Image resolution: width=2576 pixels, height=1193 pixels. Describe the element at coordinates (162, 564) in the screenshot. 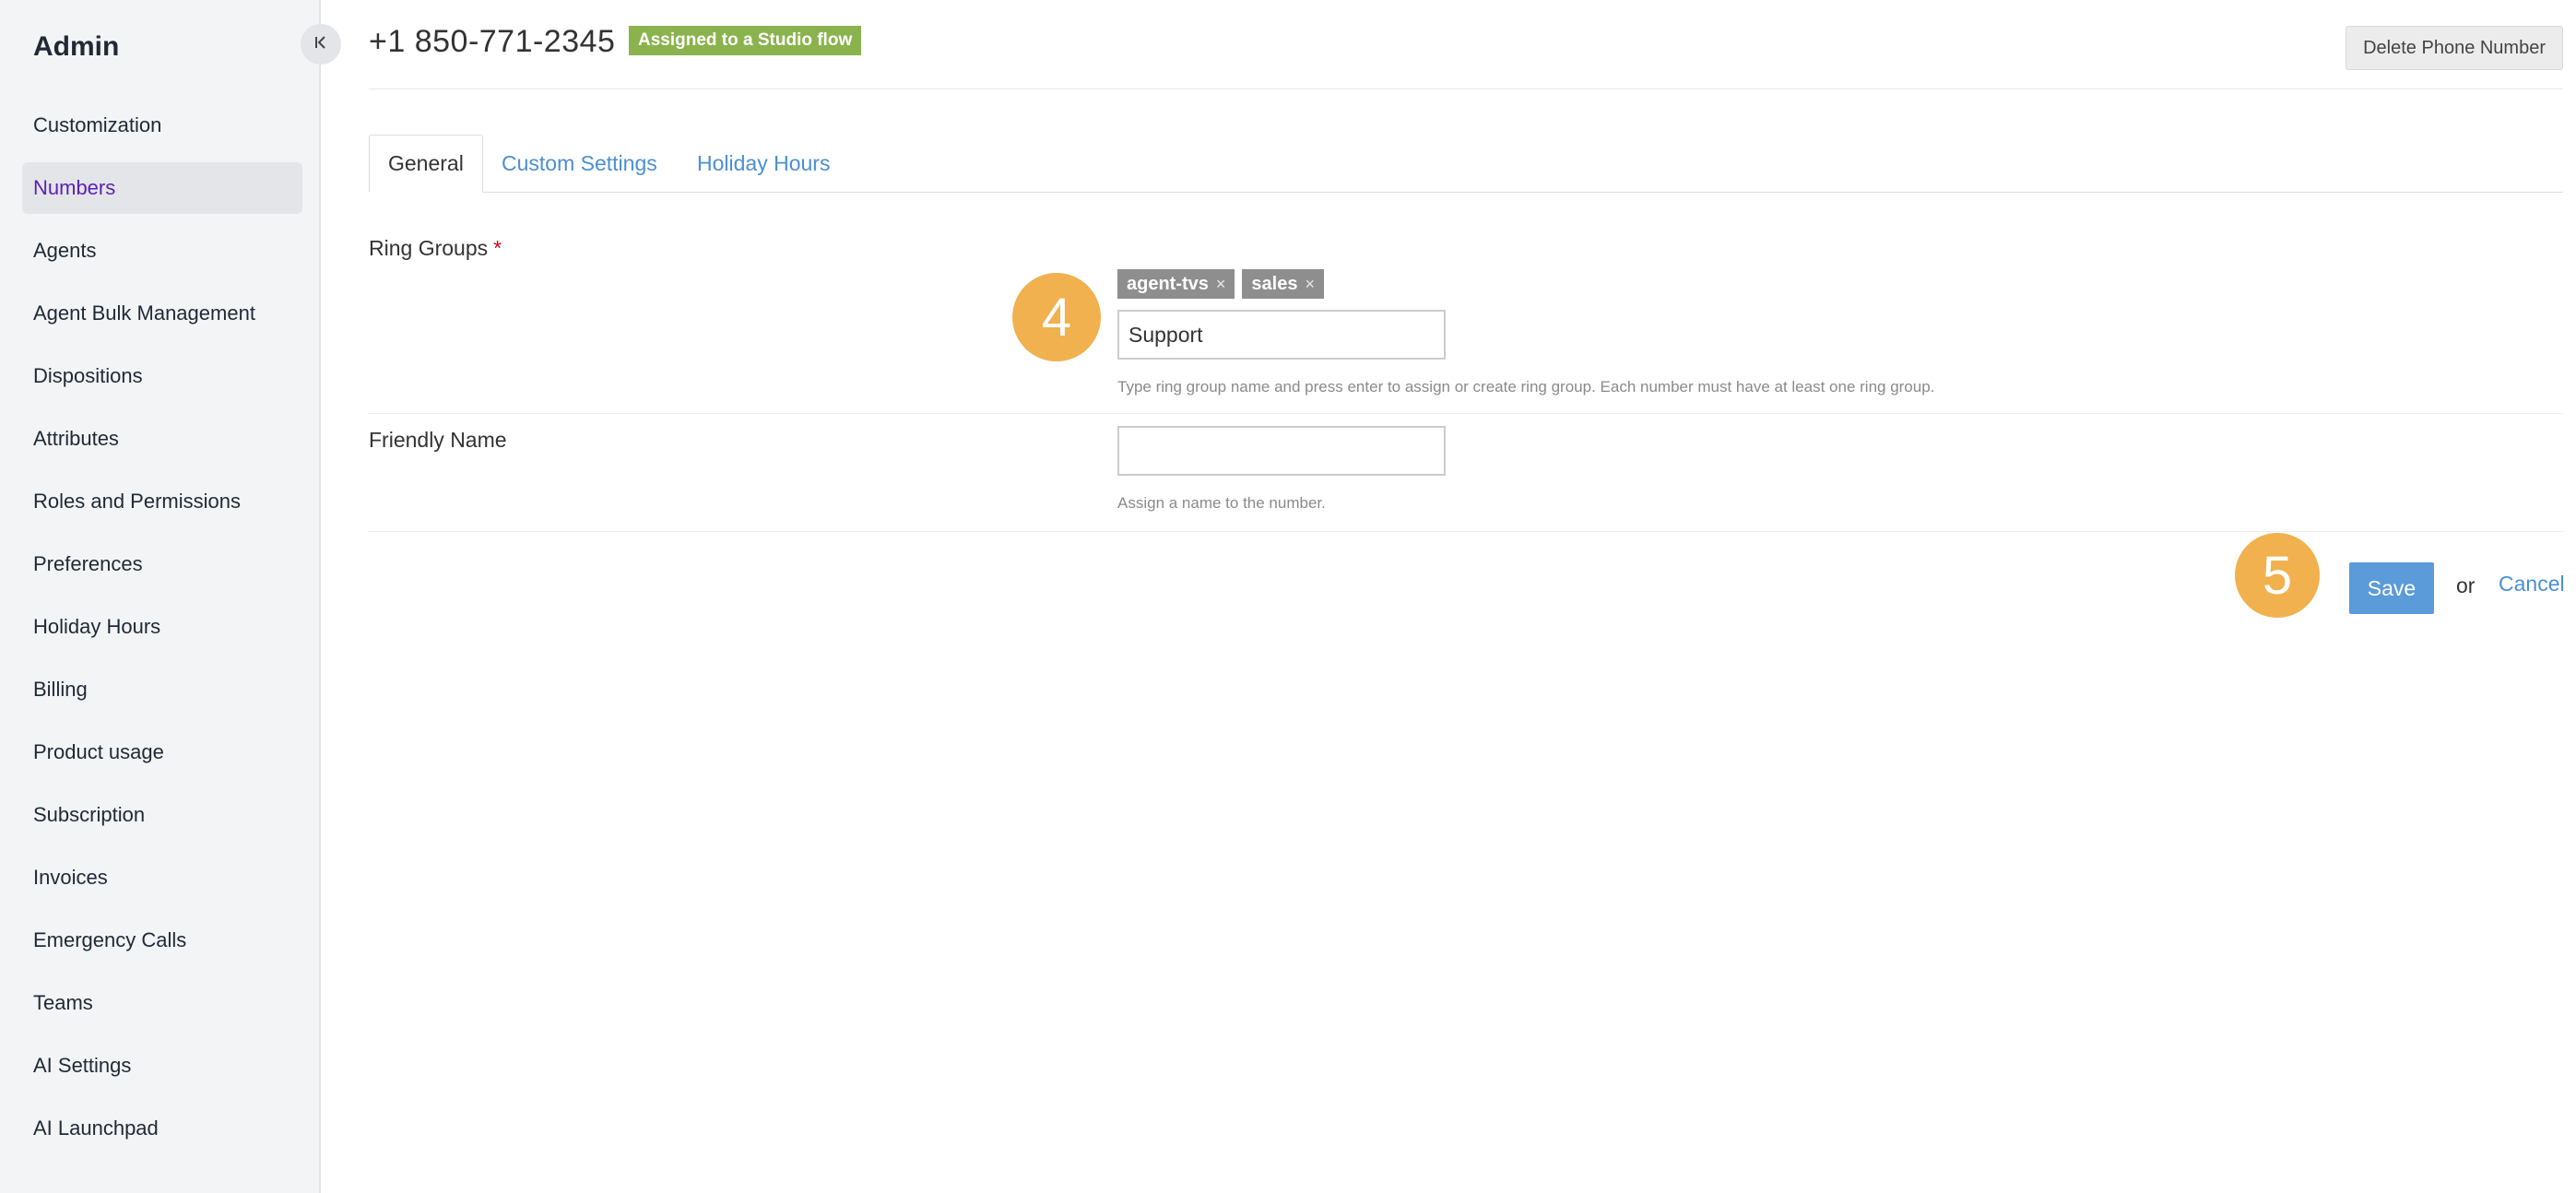

I see `sidebar-item-preferences: Preferences` at that location.